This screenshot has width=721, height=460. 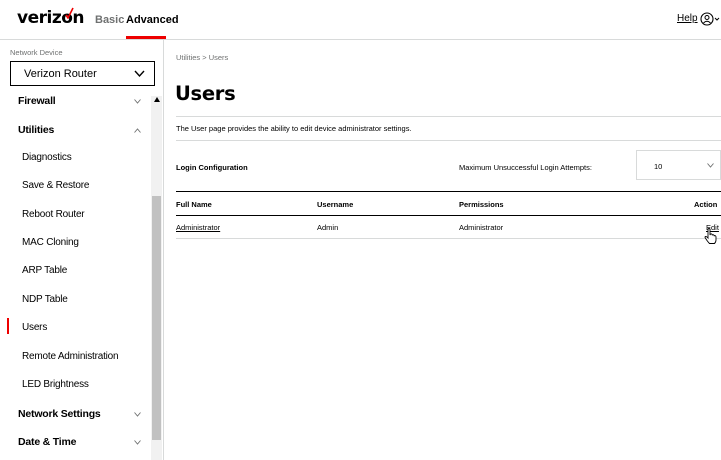 I want to click on active-tab-indicator, so click(x=146, y=37).